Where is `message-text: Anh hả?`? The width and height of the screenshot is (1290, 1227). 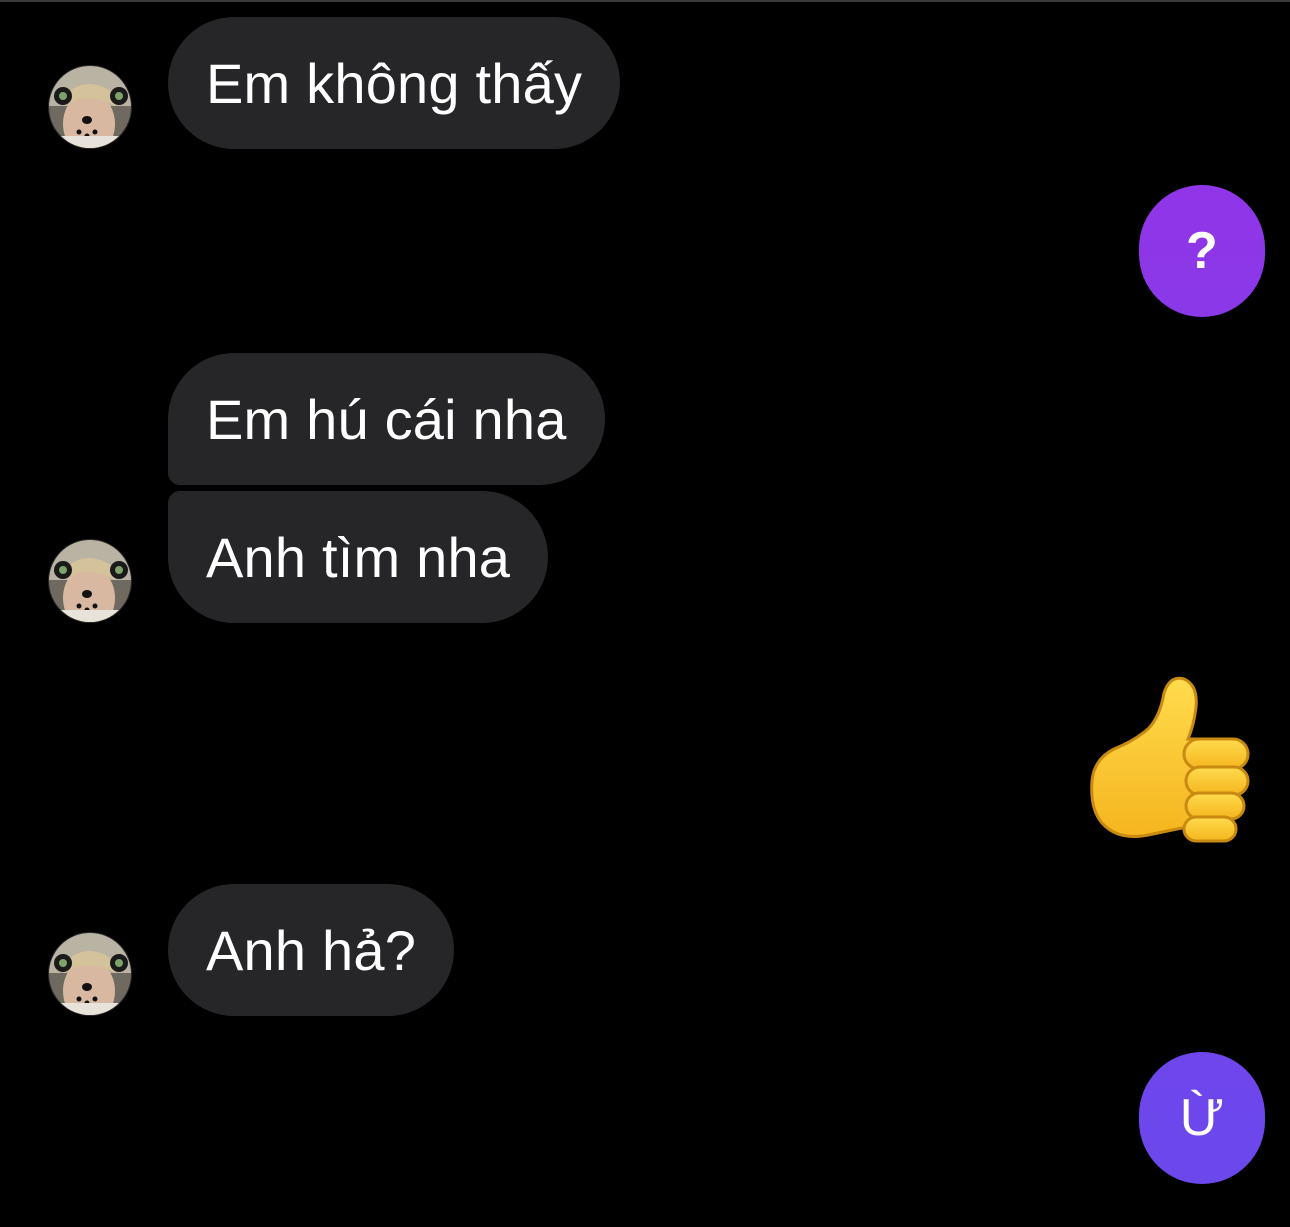 message-text: Anh hả? is located at coordinates (311, 950).